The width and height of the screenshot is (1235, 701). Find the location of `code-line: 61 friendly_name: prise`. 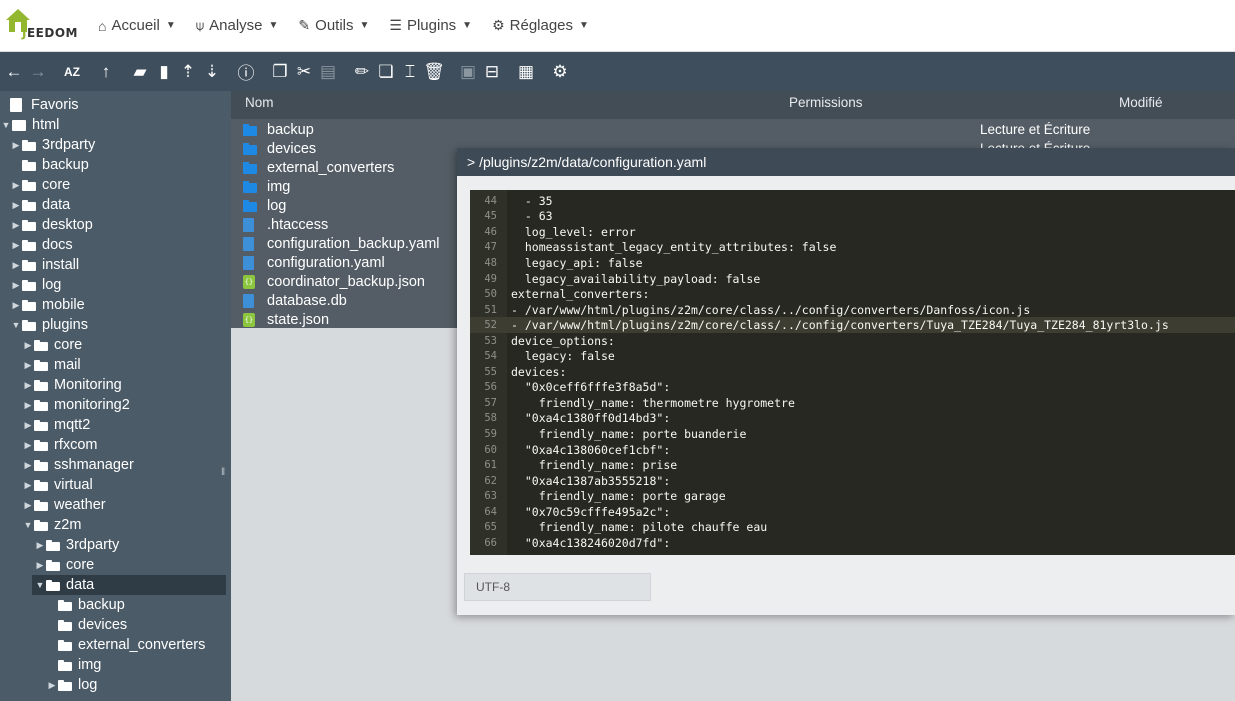

code-line: 61 friendly_name: prise is located at coordinates (852, 465).